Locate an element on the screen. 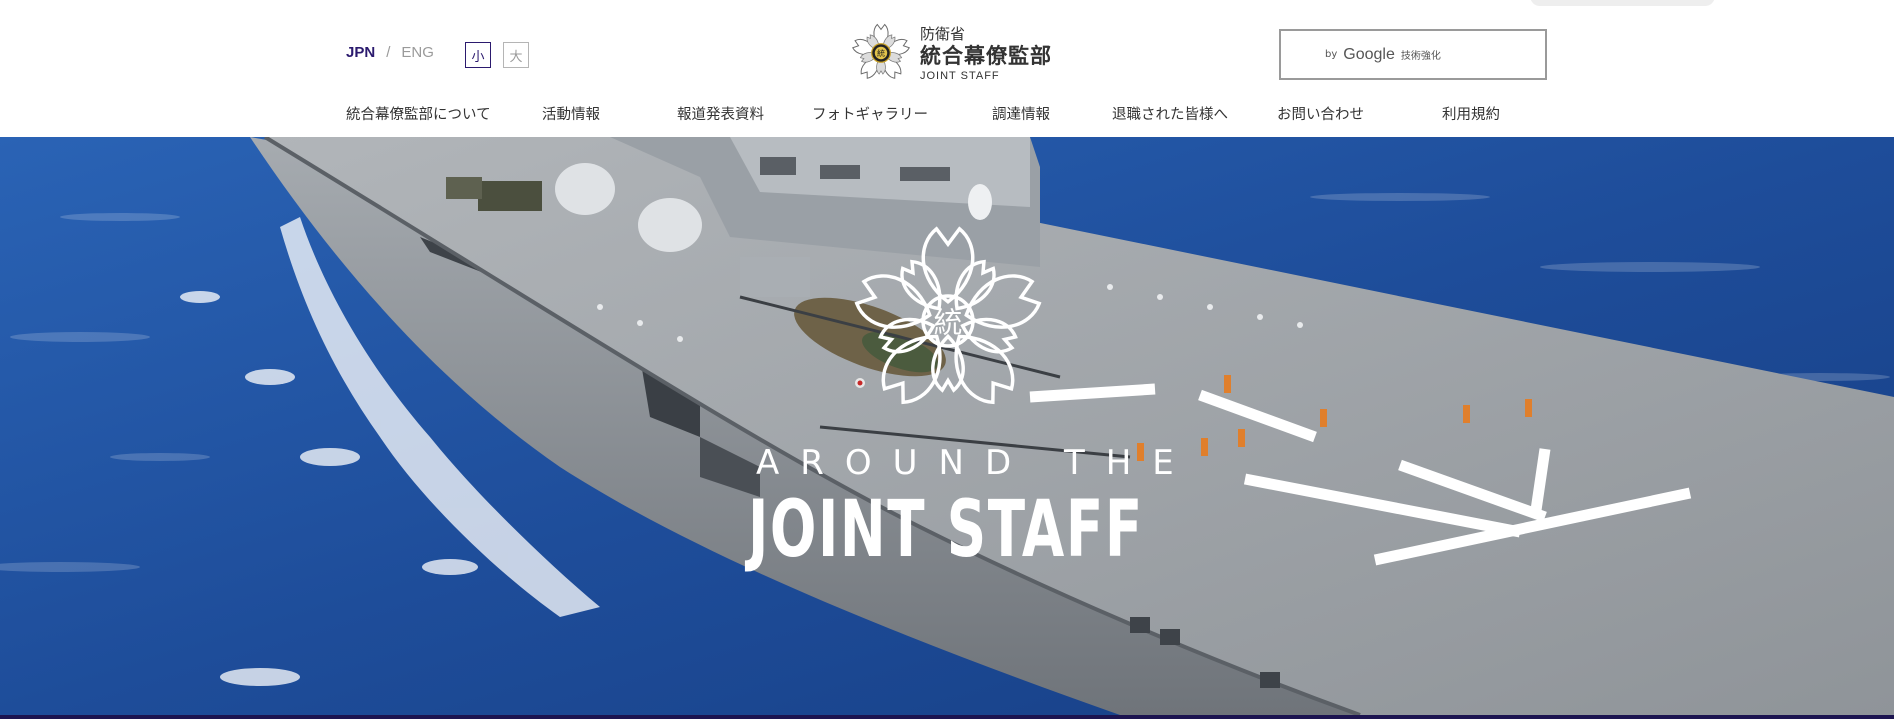 The width and height of the screenshot is (1894, 719). nav-item-terms: 利用規約 is located at coordinates (1471, 113).